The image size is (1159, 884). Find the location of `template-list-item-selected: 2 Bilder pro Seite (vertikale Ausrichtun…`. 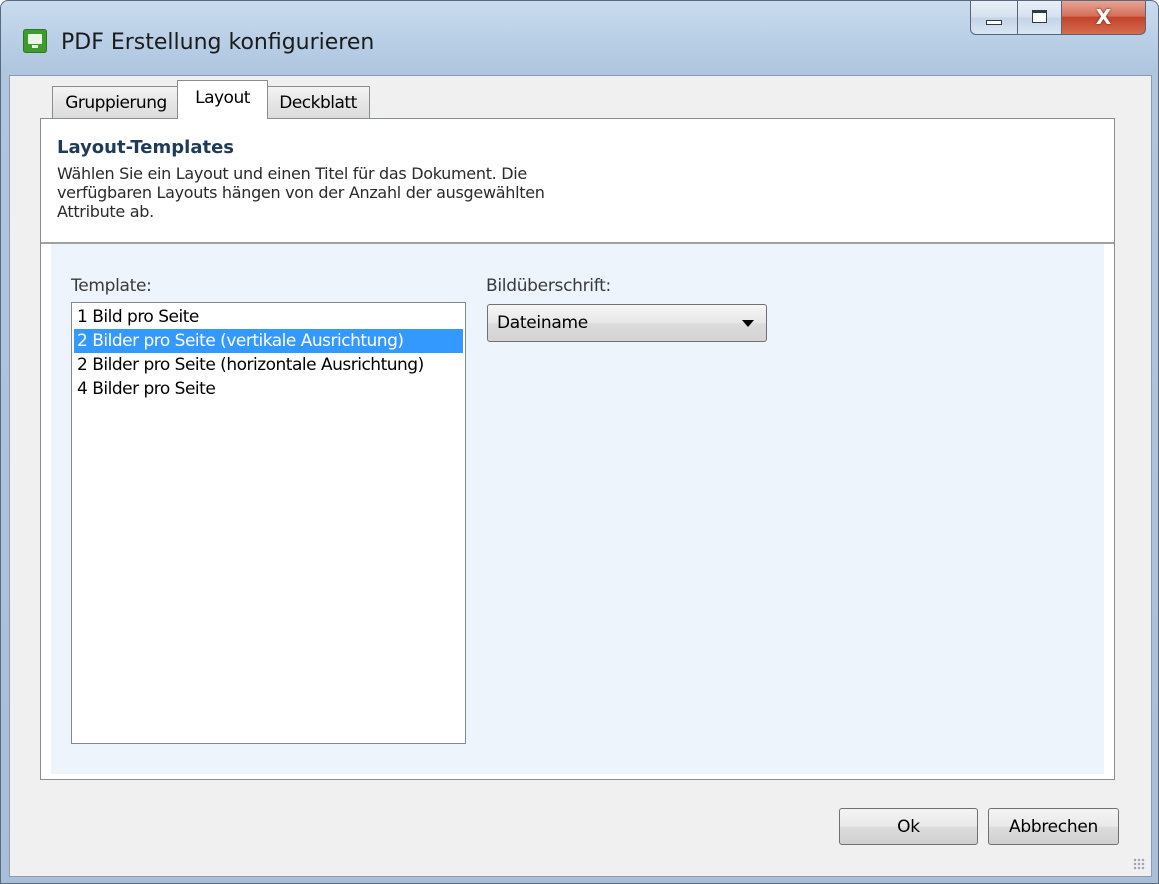

template-list-item-selected: 2 Bilder pro Seite (vertikale Ausrichtun… is located at coordinates (268, 341).